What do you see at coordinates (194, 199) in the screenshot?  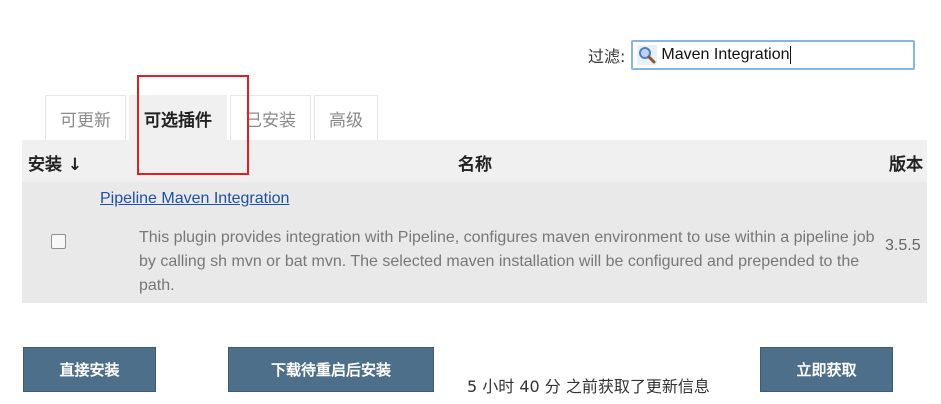 I see `plugin-name-link: Pipeline Maven Integration` at bounding box center [194, 199].